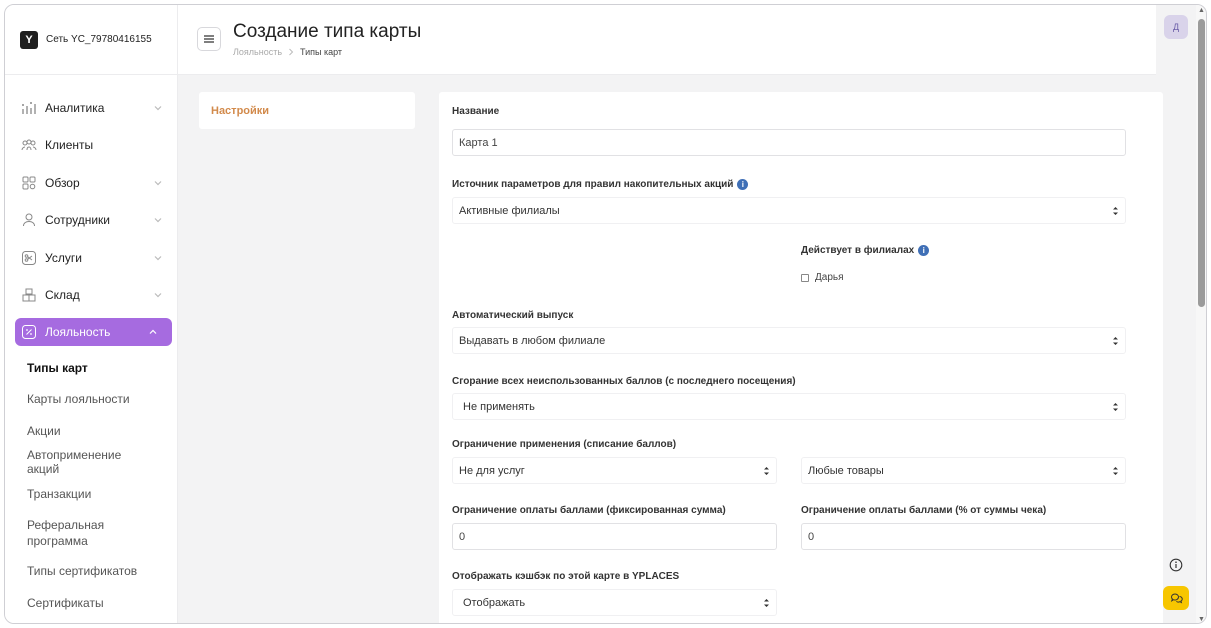 This screenshot has height=628, width=1211. Describe the element at coordinates (564, 444) in the screenshot. I see `restriction-label: Ограничение применения (списание баллов)` at that location.